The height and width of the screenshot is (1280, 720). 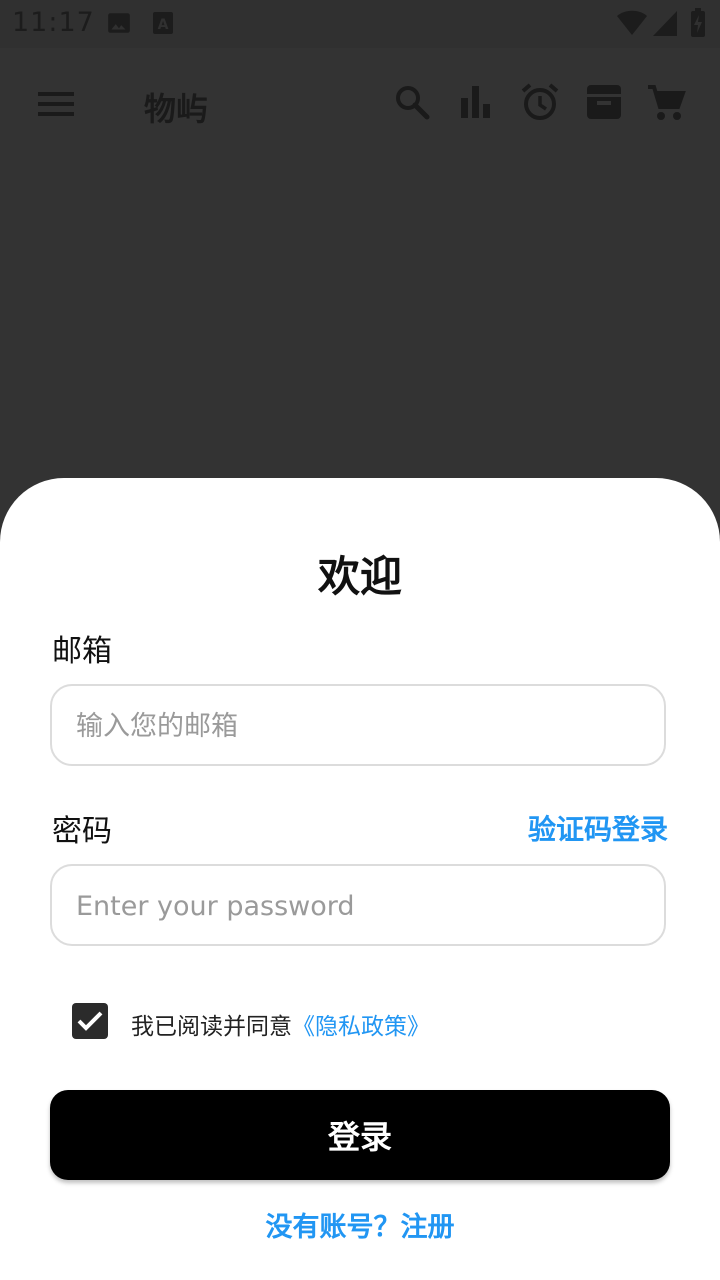 What do you see at coordinates (82, 651) in the screenshot?
I see `email-label: 邮箱` at bounding box center [82, 651].